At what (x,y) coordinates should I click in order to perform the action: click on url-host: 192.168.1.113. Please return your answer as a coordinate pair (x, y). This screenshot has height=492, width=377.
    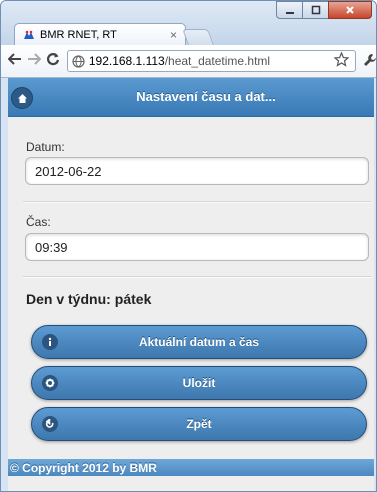
    Looking at the image, I should click on (126, 61).